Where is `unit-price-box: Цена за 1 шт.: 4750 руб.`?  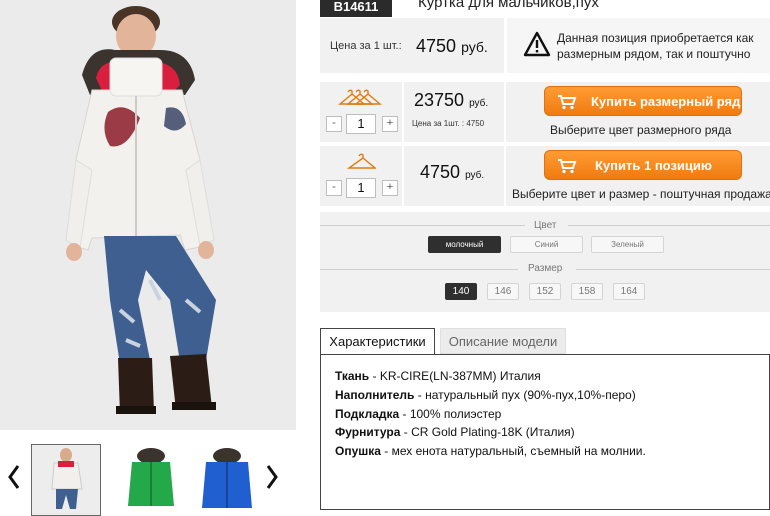
unit-price-box: Цена за 1 шт.: 4750 руб. is located at coordinates (412, 45).